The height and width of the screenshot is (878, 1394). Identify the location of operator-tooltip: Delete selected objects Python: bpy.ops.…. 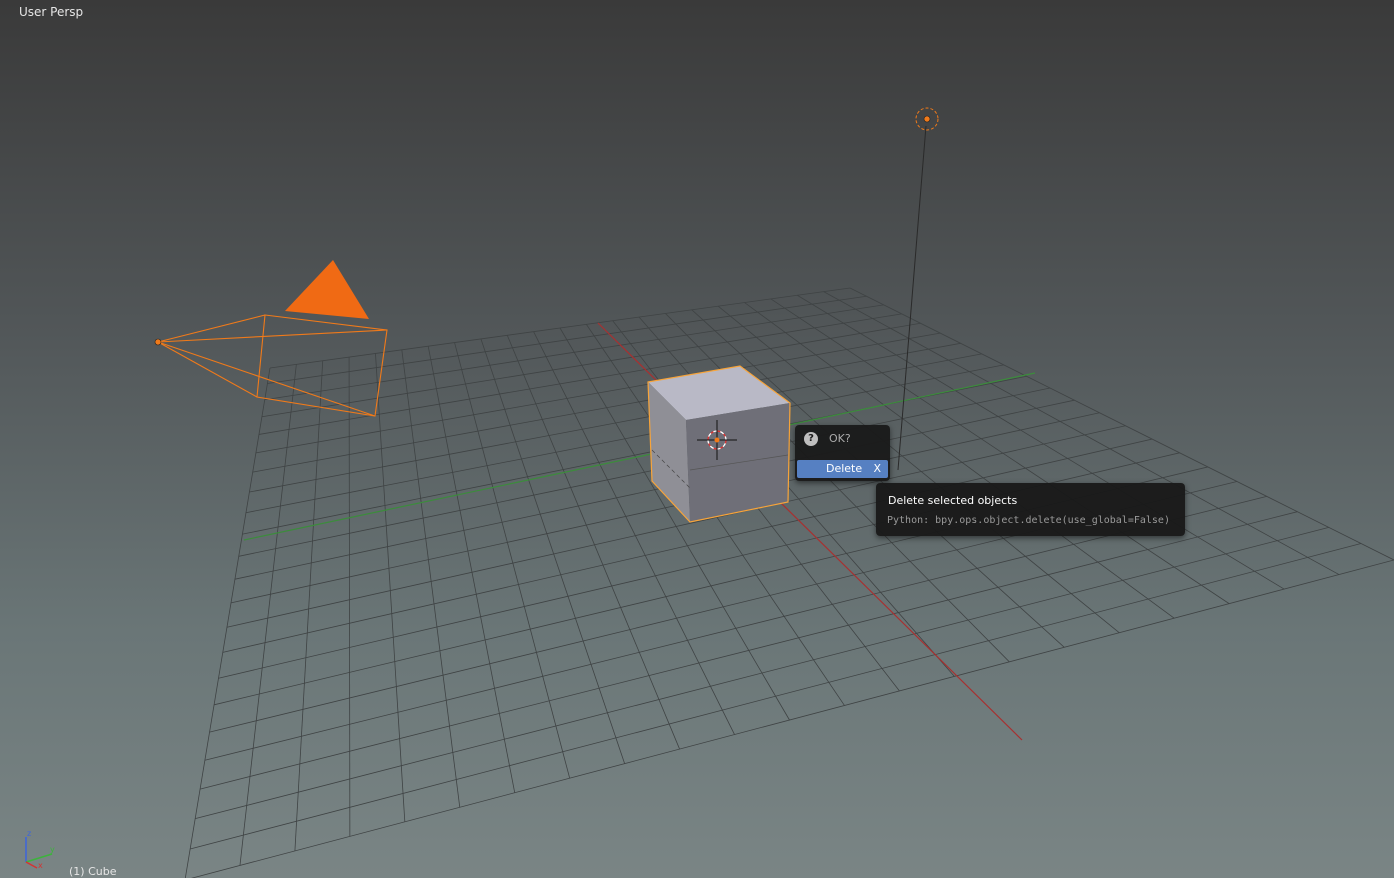
(1030, 509).